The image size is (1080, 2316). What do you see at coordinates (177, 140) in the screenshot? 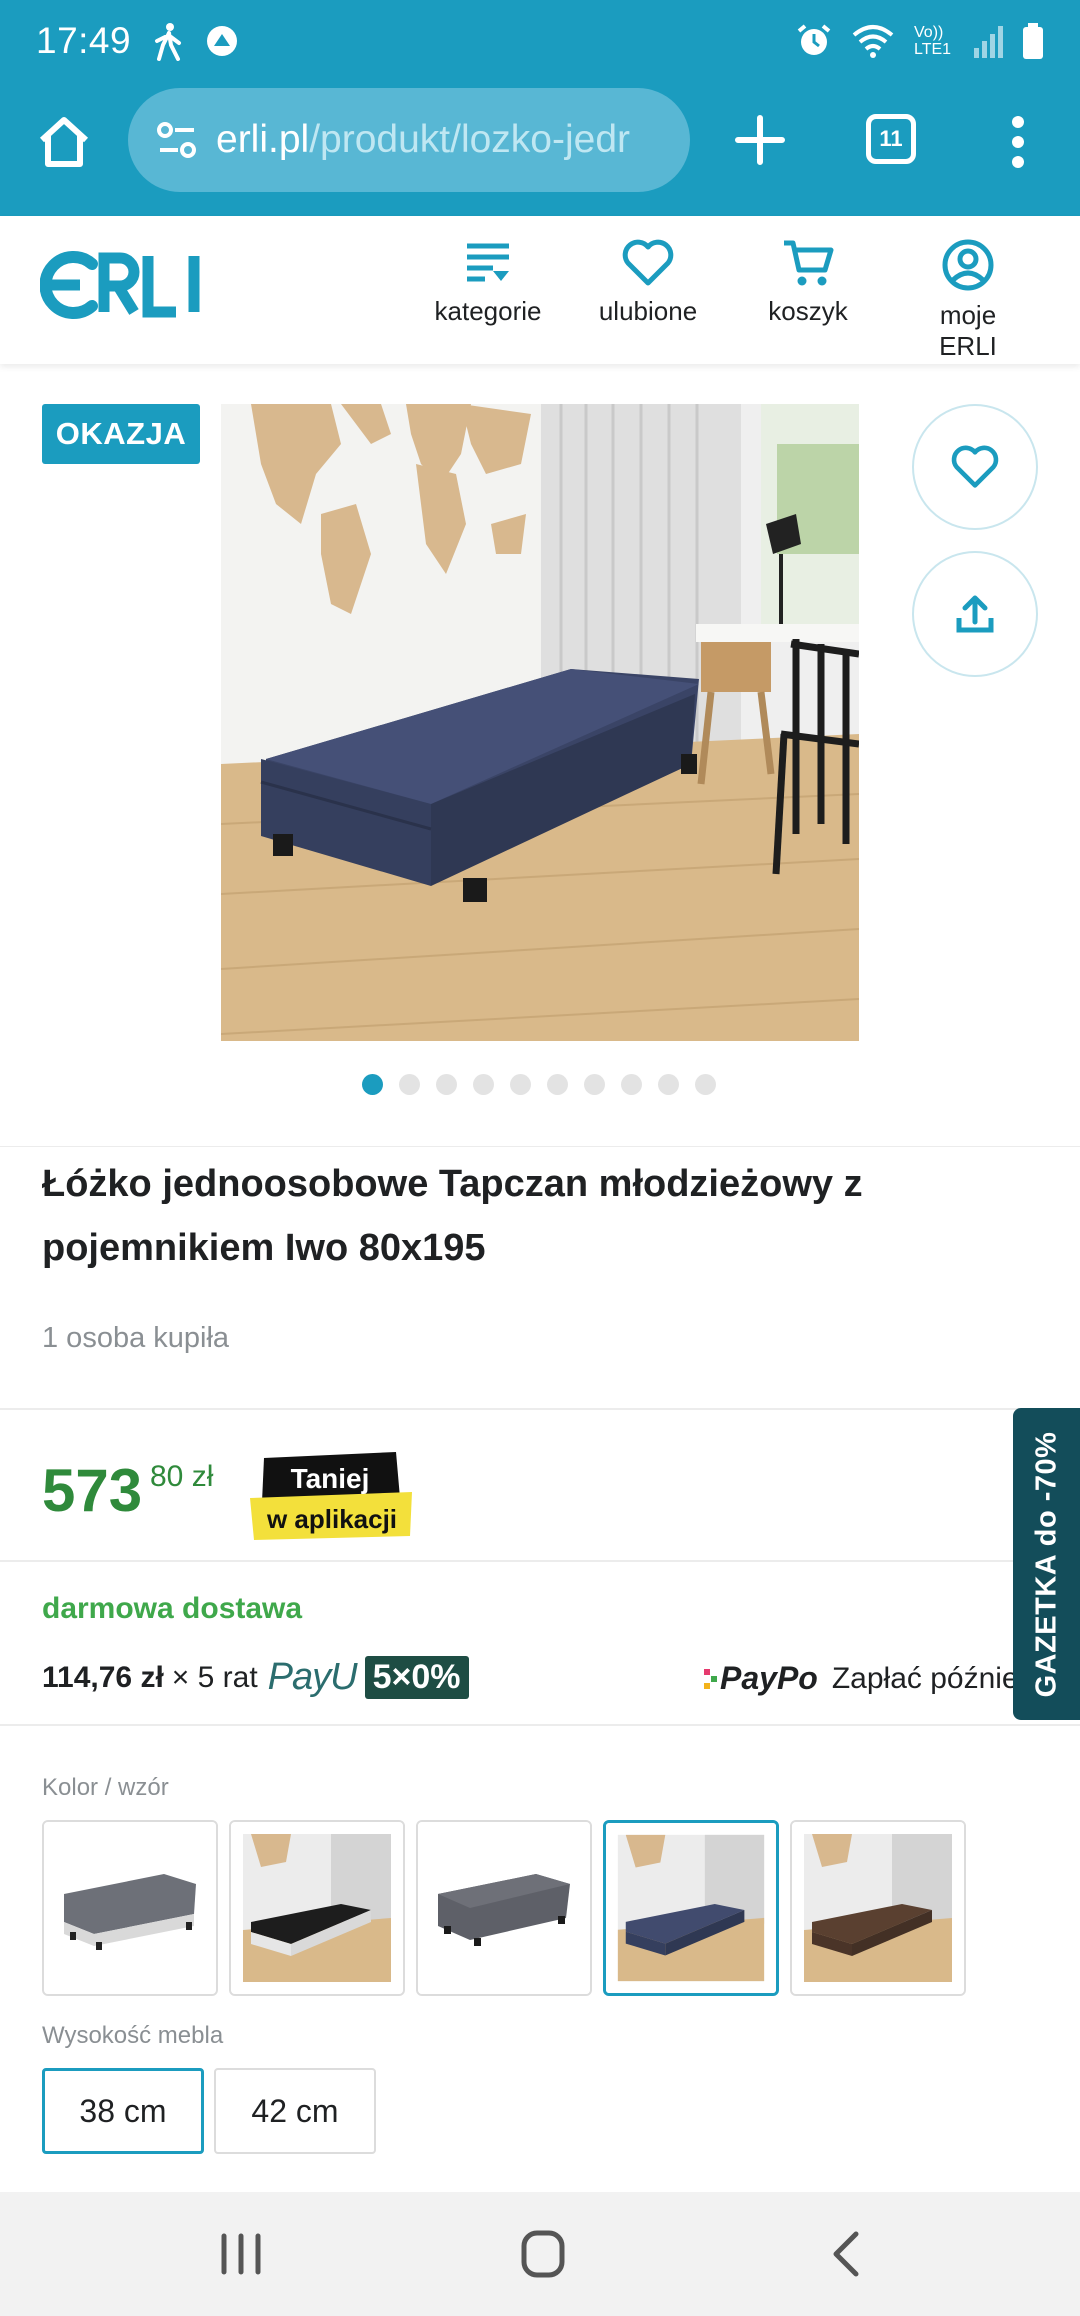
I see `site-settings-icon` at bounding box center [177, 140].